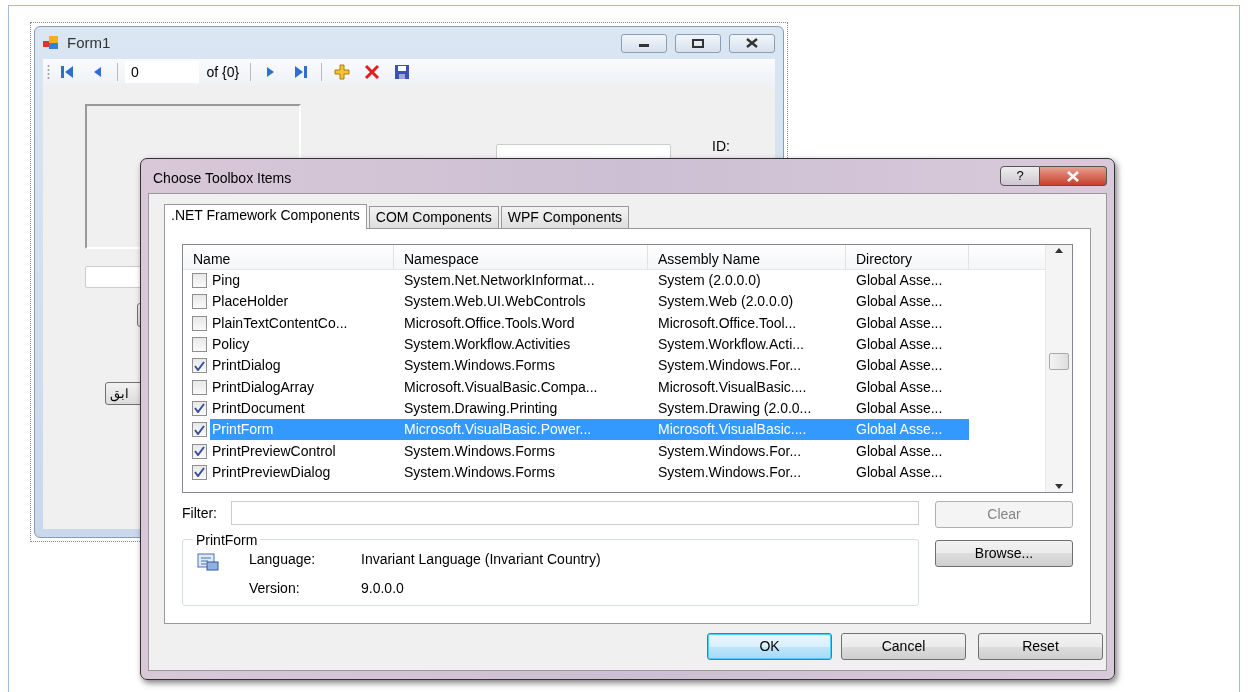 The height and width of the screenshot is (692, 1249). Describe the element at coordinates (769, 646) in the screenshot. I see `dialog-button: OK` at that location.